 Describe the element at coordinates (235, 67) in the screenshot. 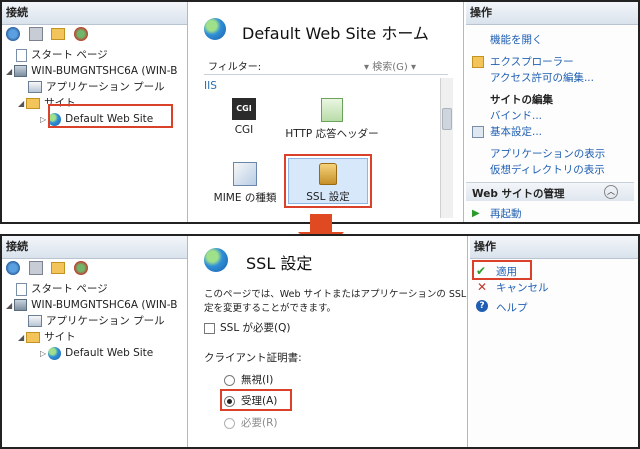

I see `filter-label: フィルター:` at that location.